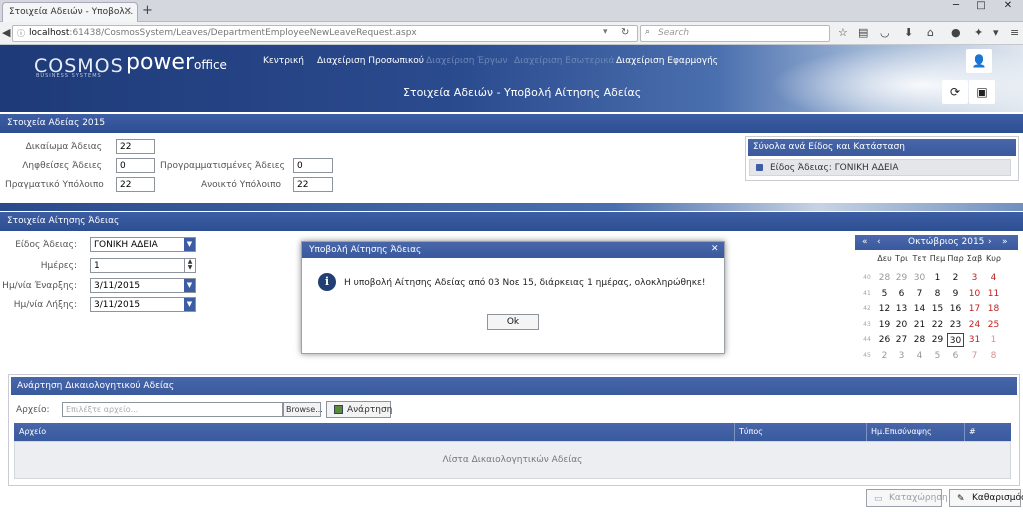  Describe the element at coordinates (143, 244) in the screenshot. I see `leave-type-select: ΓΟΝΙΚΗ ΑΔΕΙΑ ▼` at that location.